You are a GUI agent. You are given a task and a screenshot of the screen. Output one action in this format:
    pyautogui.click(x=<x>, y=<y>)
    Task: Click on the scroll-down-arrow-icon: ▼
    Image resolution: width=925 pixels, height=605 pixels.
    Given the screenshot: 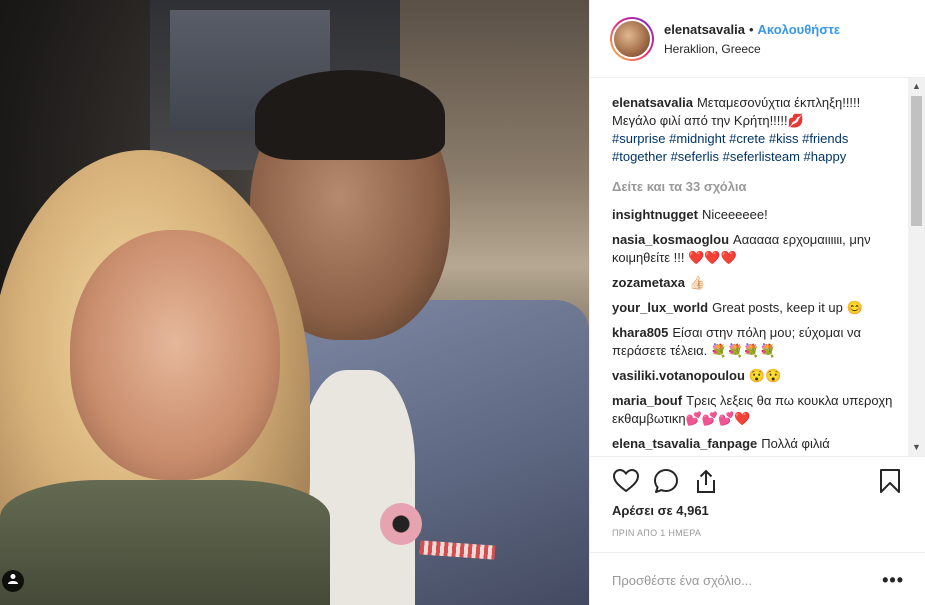 What is the action you would take?
    pyautogui.click(x=916, y=447)
    